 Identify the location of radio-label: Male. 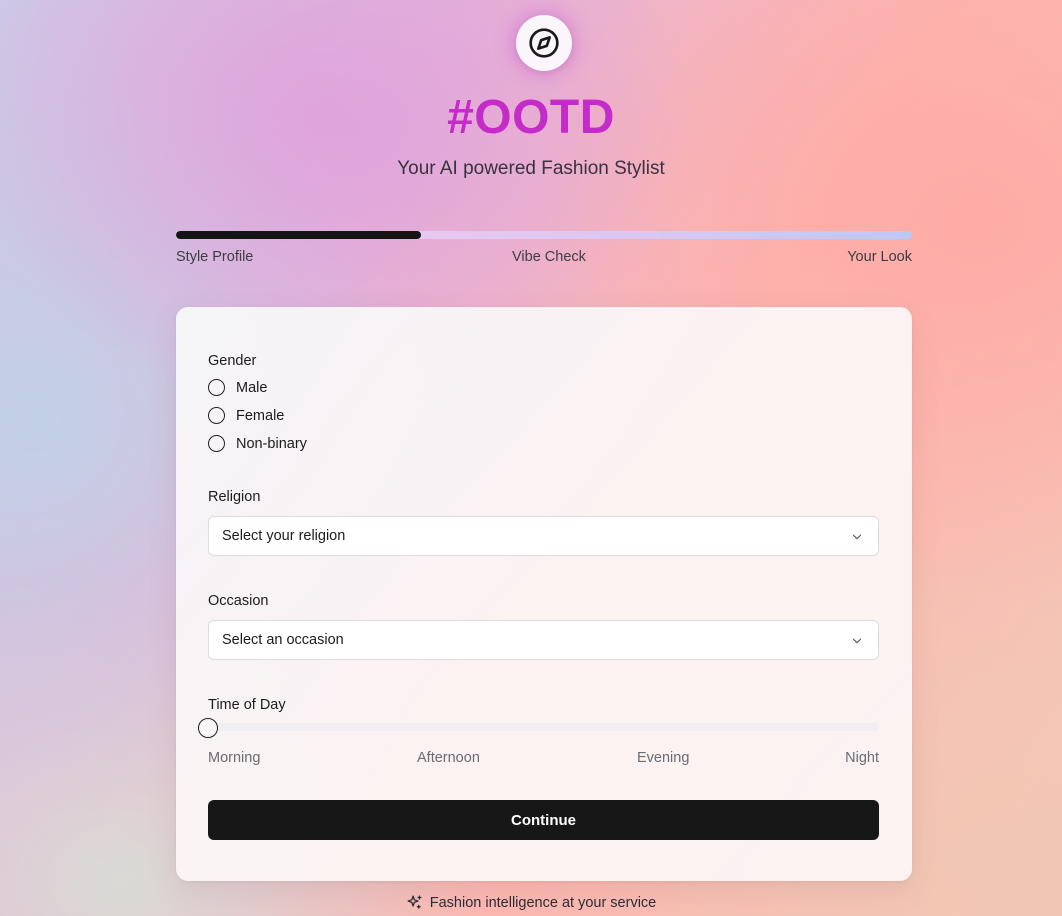
(252, 387).